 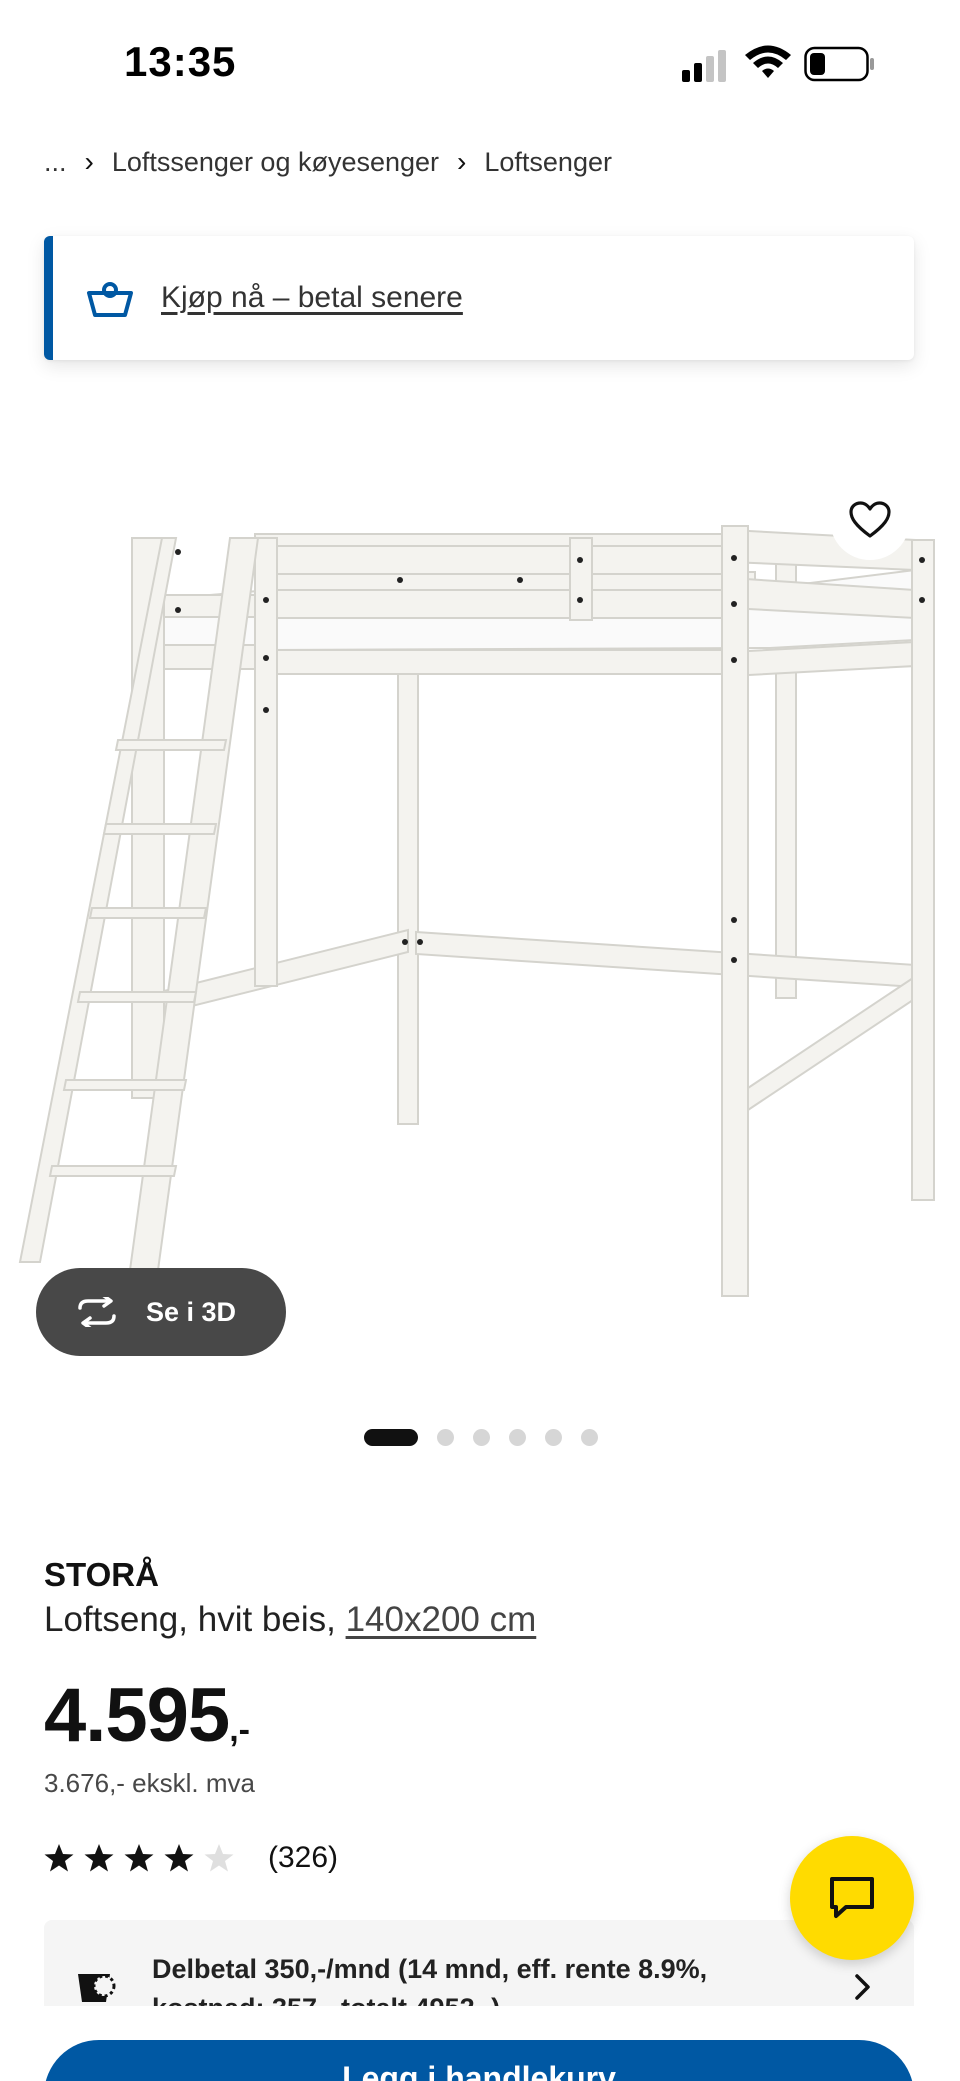 I want to click on product-rating: (326), so click(x=191, y=1858).